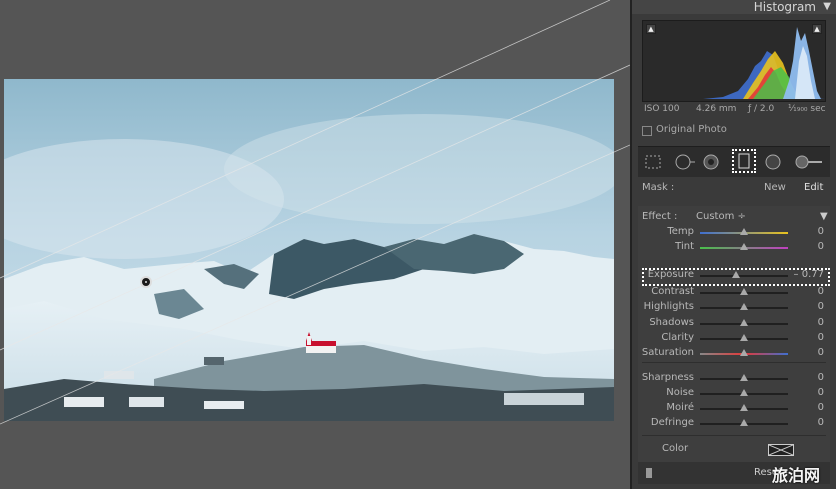 Image resolution: width=836 pixels, height=489 pixels. What do you see at coordinates (744, 161) in the screenshot?
I see `graduated-filter-icon` at bounding box center [744, 161].